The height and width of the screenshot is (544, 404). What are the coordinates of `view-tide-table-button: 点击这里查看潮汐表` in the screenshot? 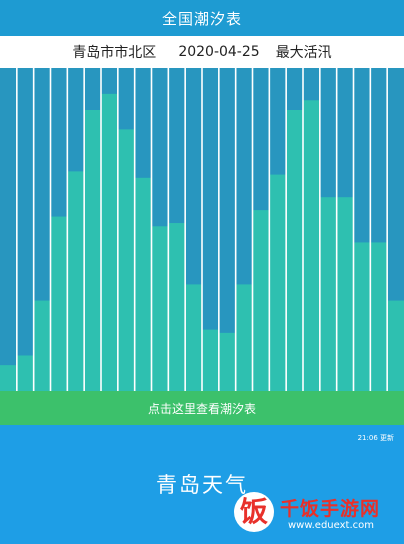 It's located at (202, 408).